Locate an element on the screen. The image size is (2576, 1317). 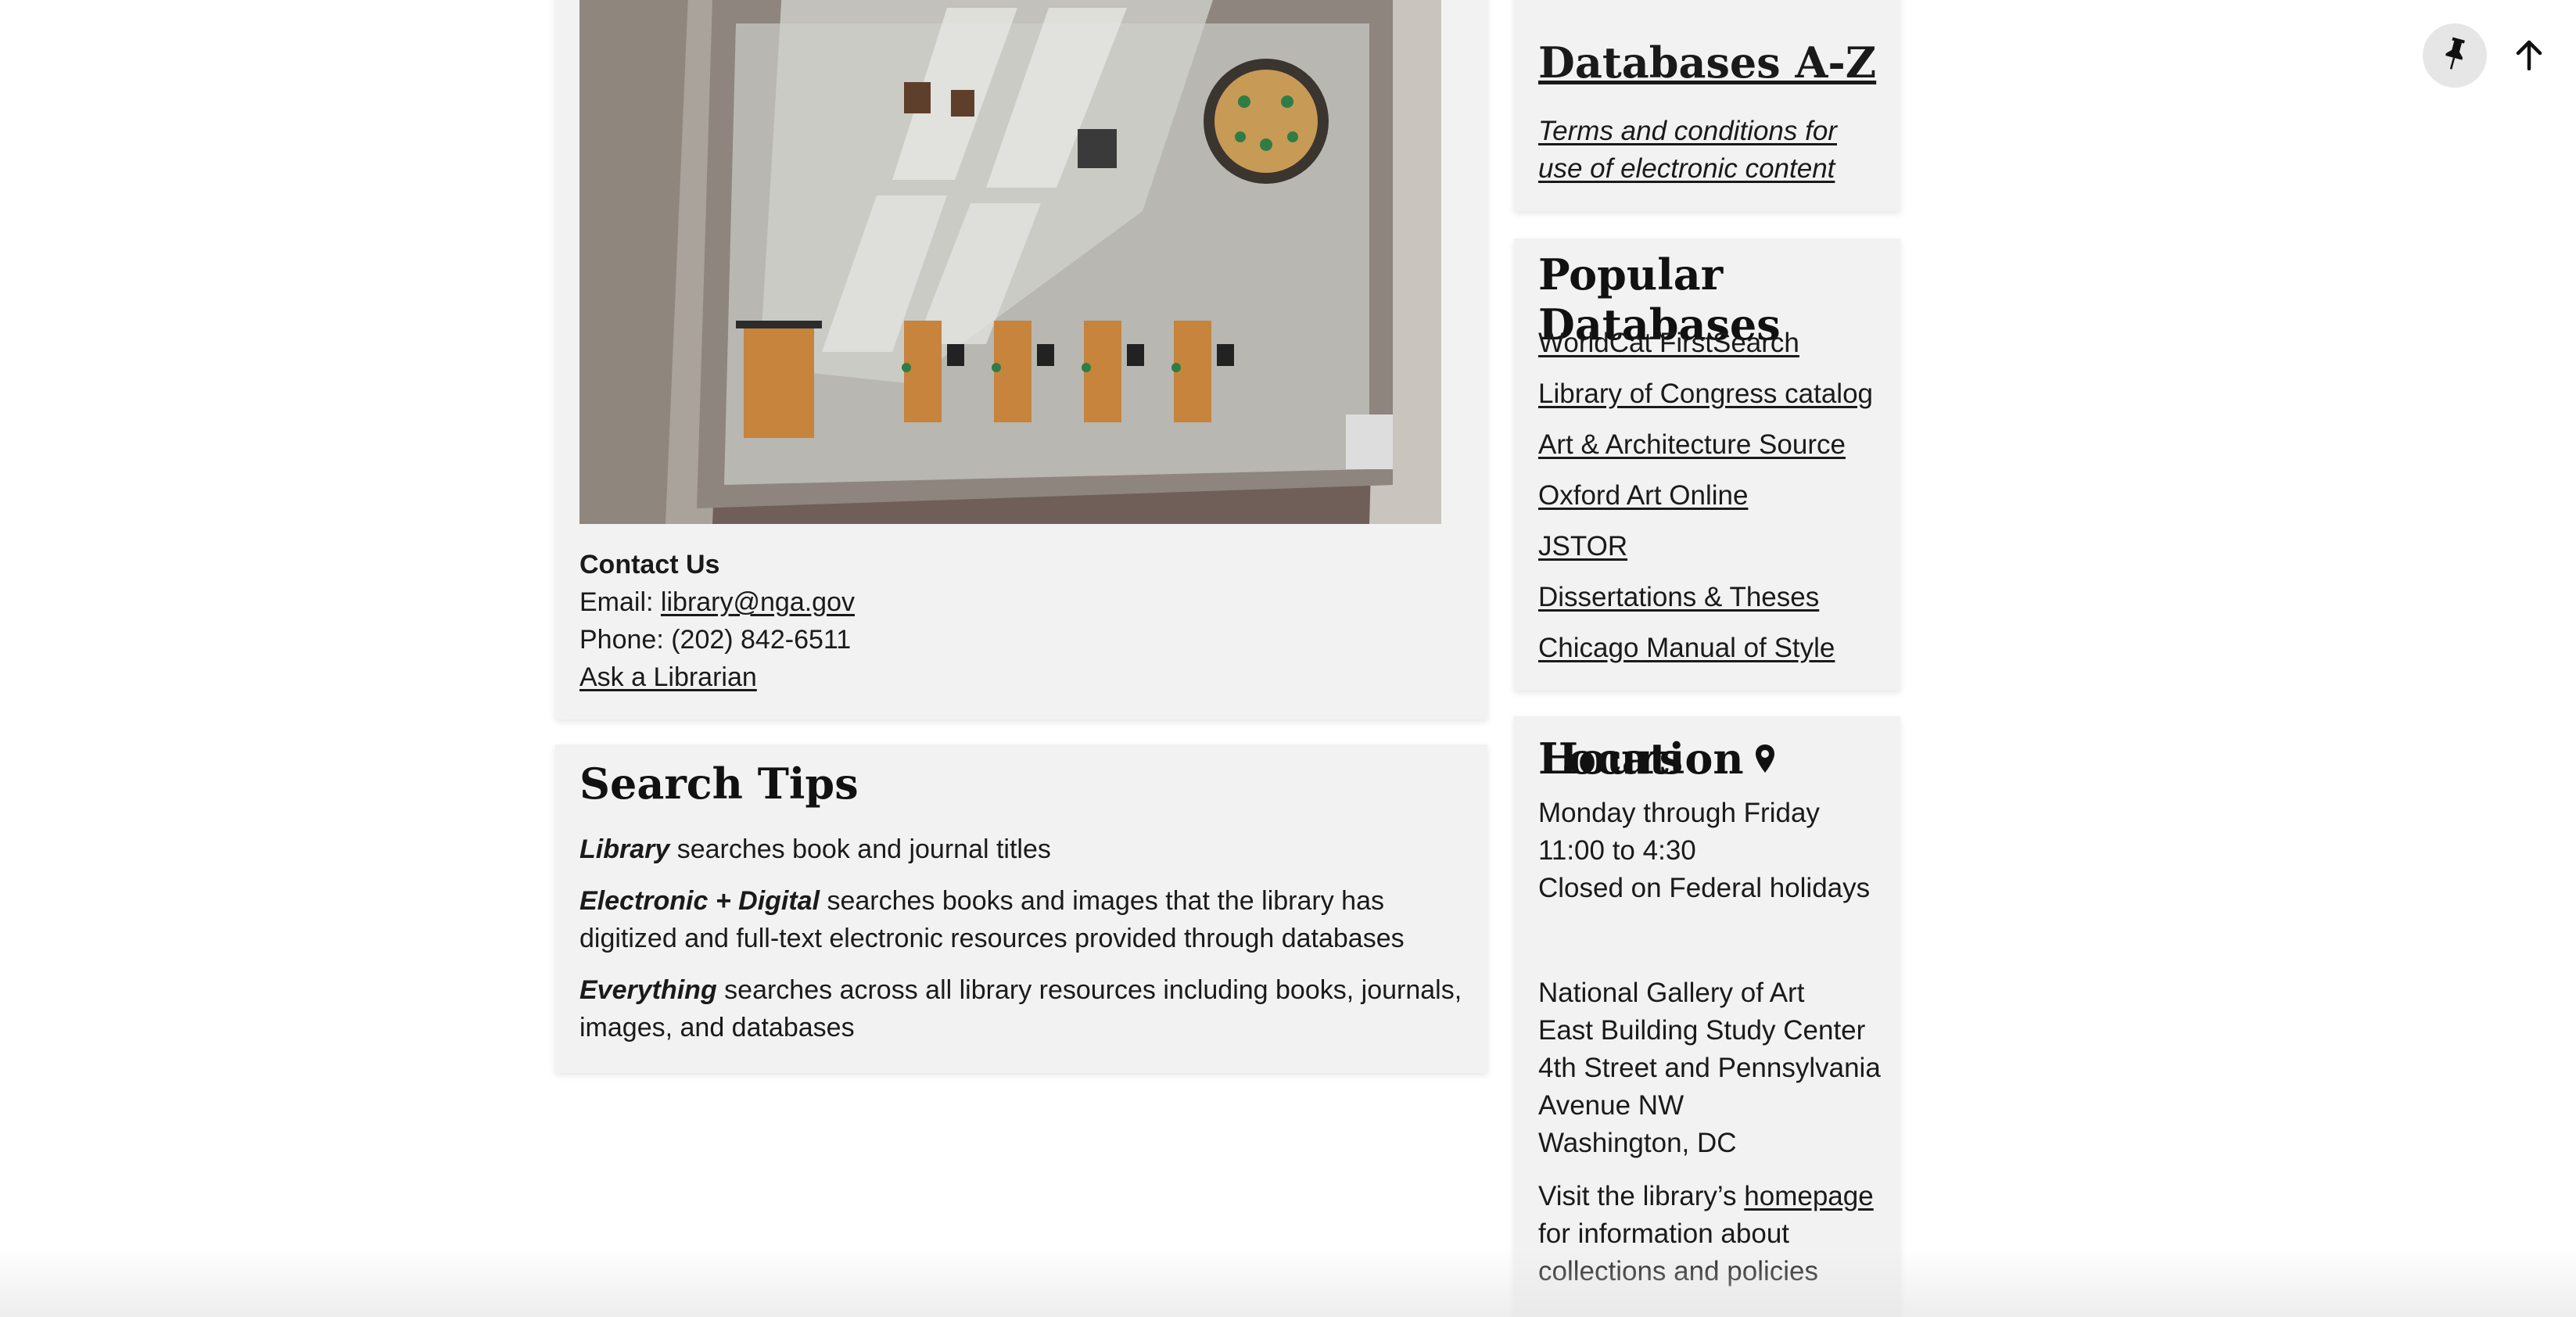
tip-library: Library searches book and journal titles is located at coordinates (1021, 850).